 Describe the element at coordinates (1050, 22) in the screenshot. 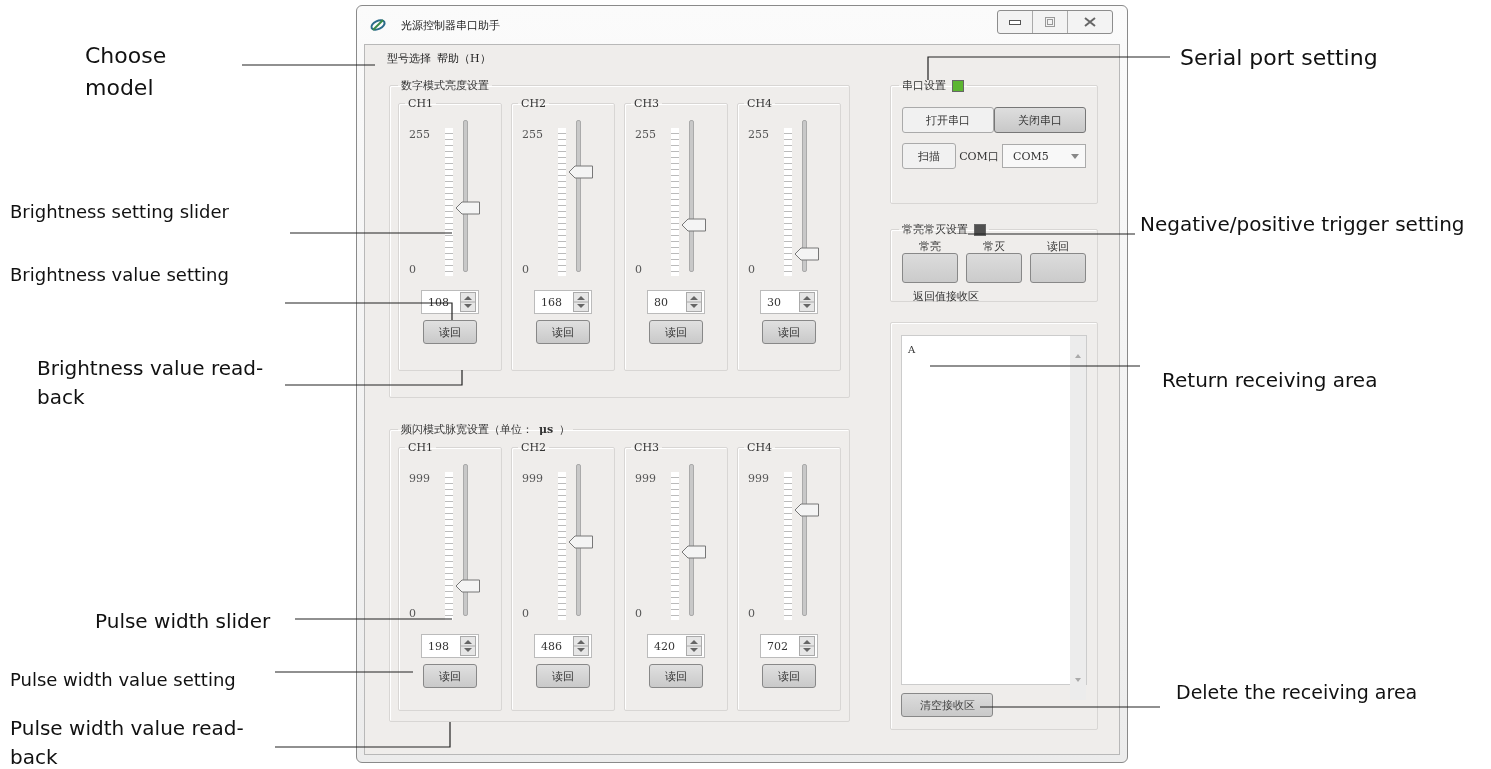

I see `maximize-icon` at that location.